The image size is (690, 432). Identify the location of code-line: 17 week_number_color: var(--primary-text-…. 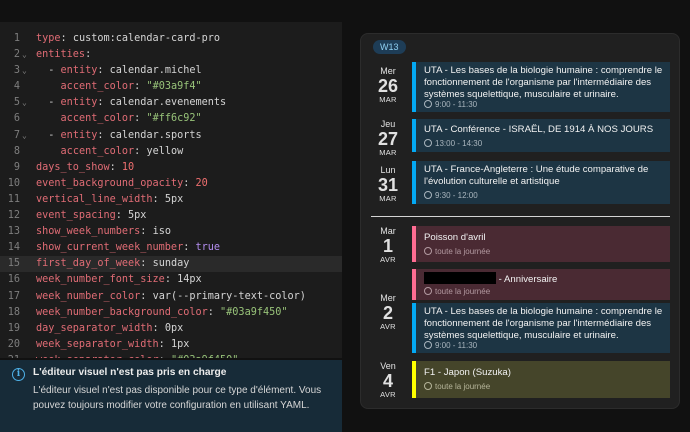
(171, 297).